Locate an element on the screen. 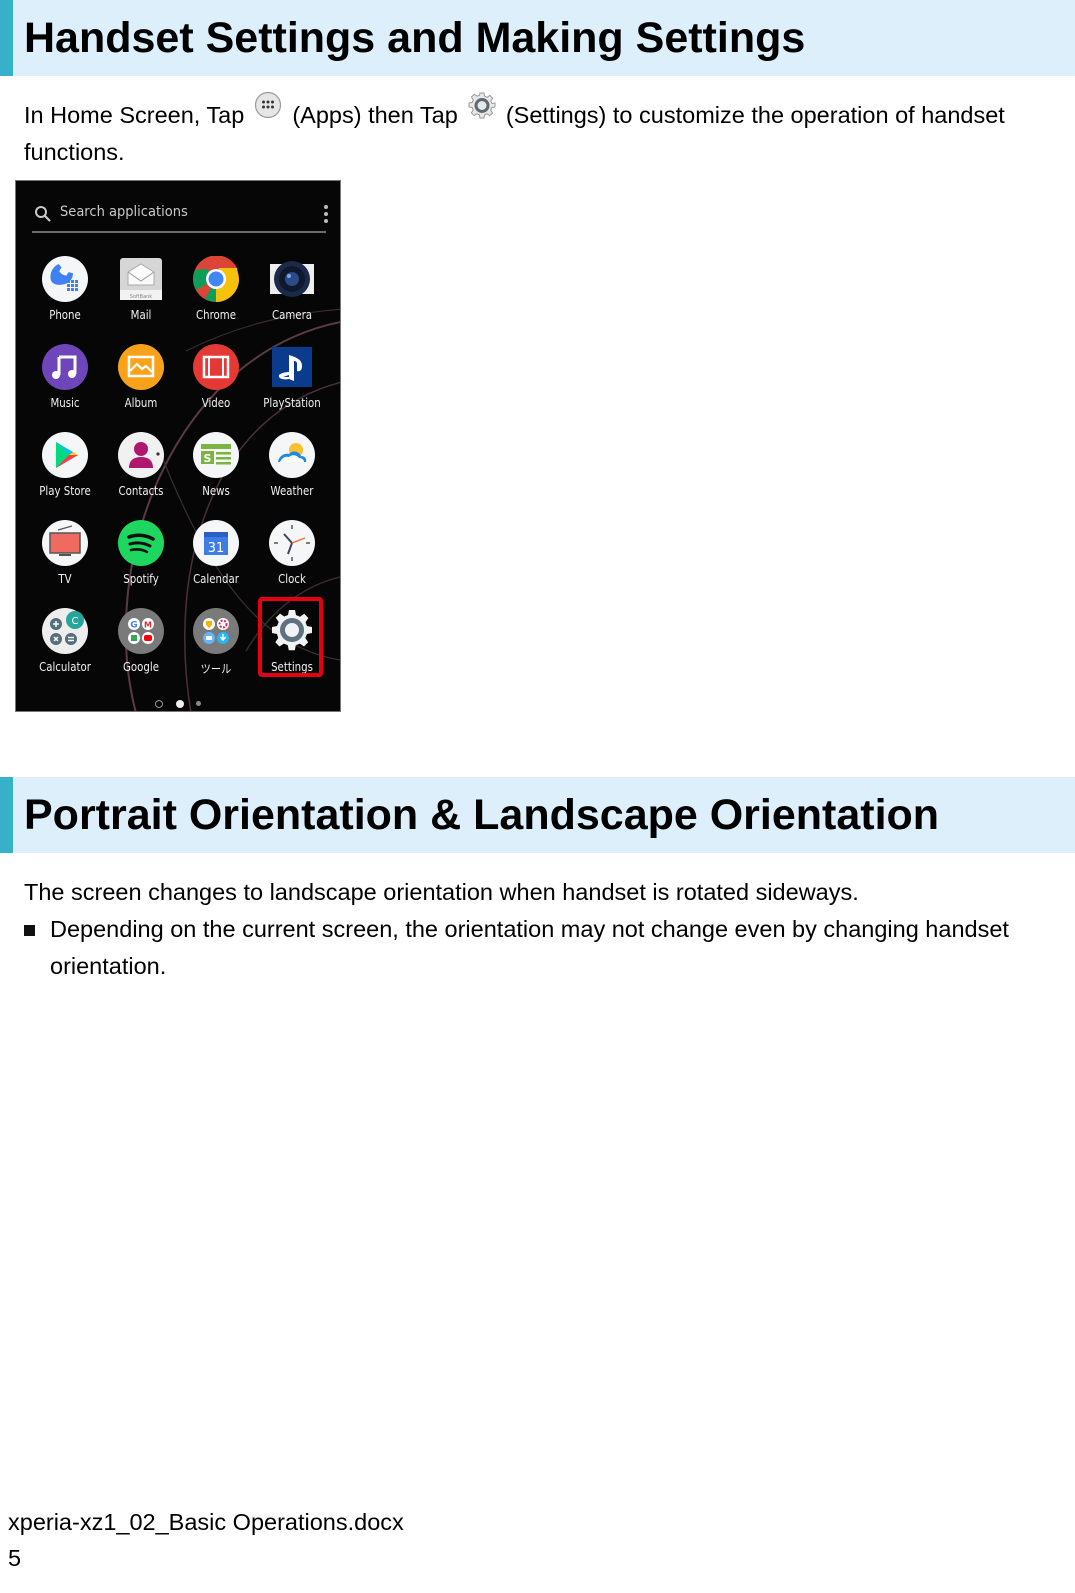  bullet-square-icon is located at coordinates (29, 930).